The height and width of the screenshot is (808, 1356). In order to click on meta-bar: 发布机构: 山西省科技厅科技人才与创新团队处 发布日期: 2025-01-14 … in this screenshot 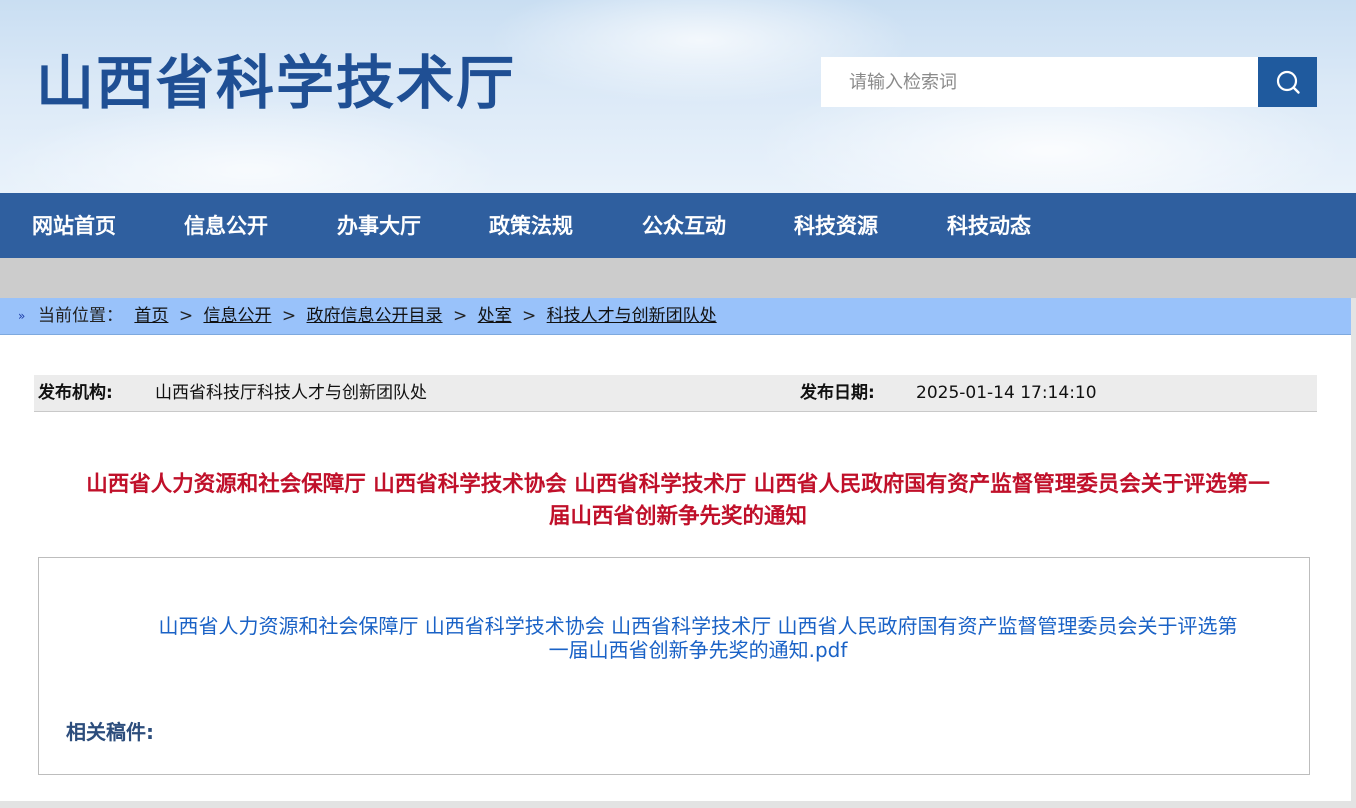, I will do `click(675, 393)`.